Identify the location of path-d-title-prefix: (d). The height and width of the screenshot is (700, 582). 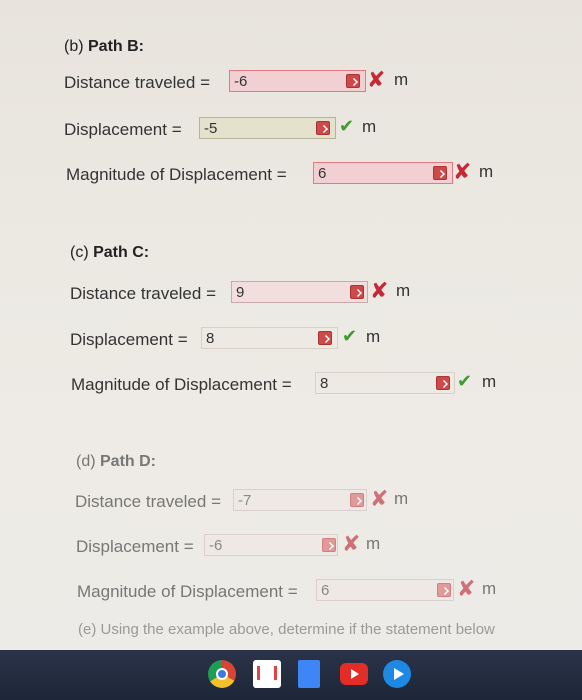
(88, 461).